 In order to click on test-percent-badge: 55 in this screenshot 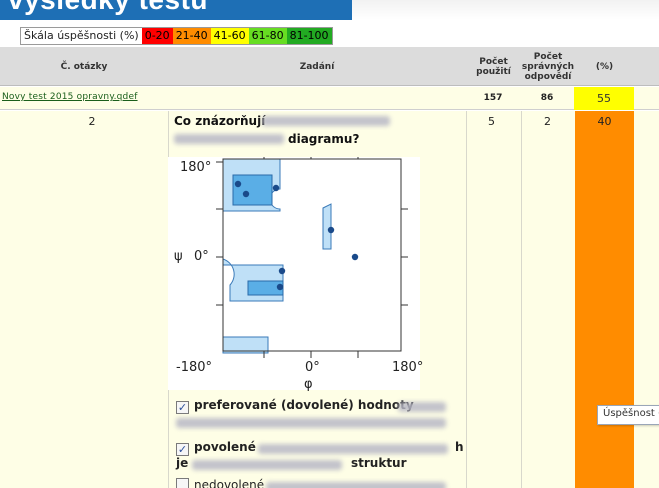, I will do `click(604, 98)`.